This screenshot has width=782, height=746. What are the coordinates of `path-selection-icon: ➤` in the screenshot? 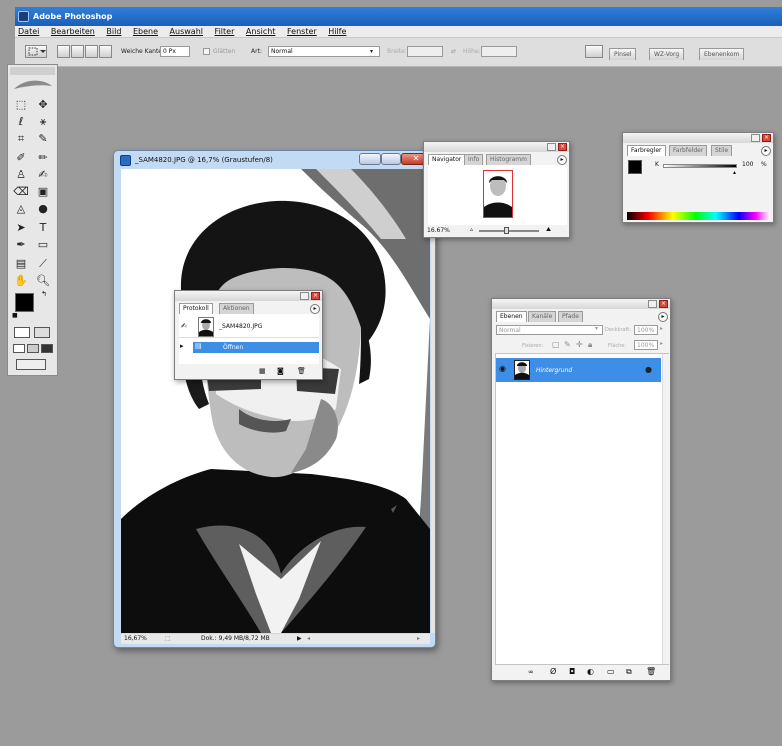 It's located at (21, 227).